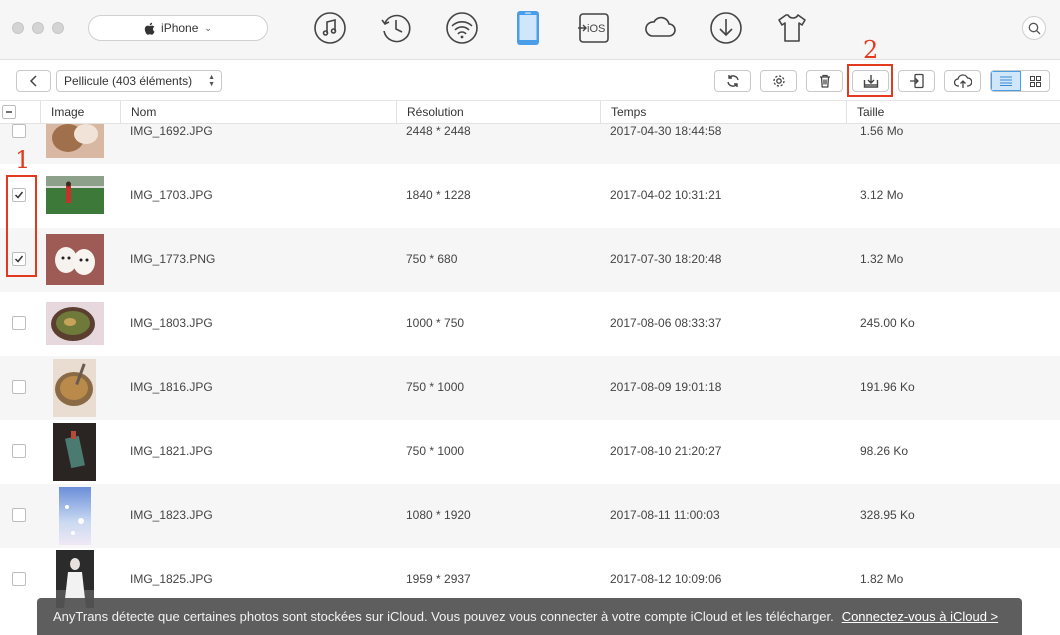 The height and width of the screenshot is (635, 1060). I want to click on photo-resolution: 750 * 680, so click(432, 259).